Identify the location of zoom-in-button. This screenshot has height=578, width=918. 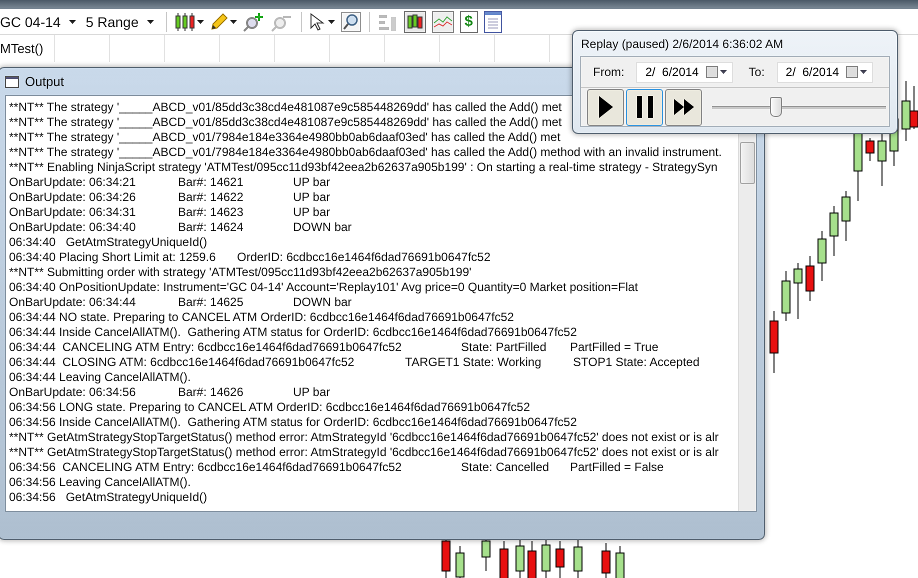
(253, 21).